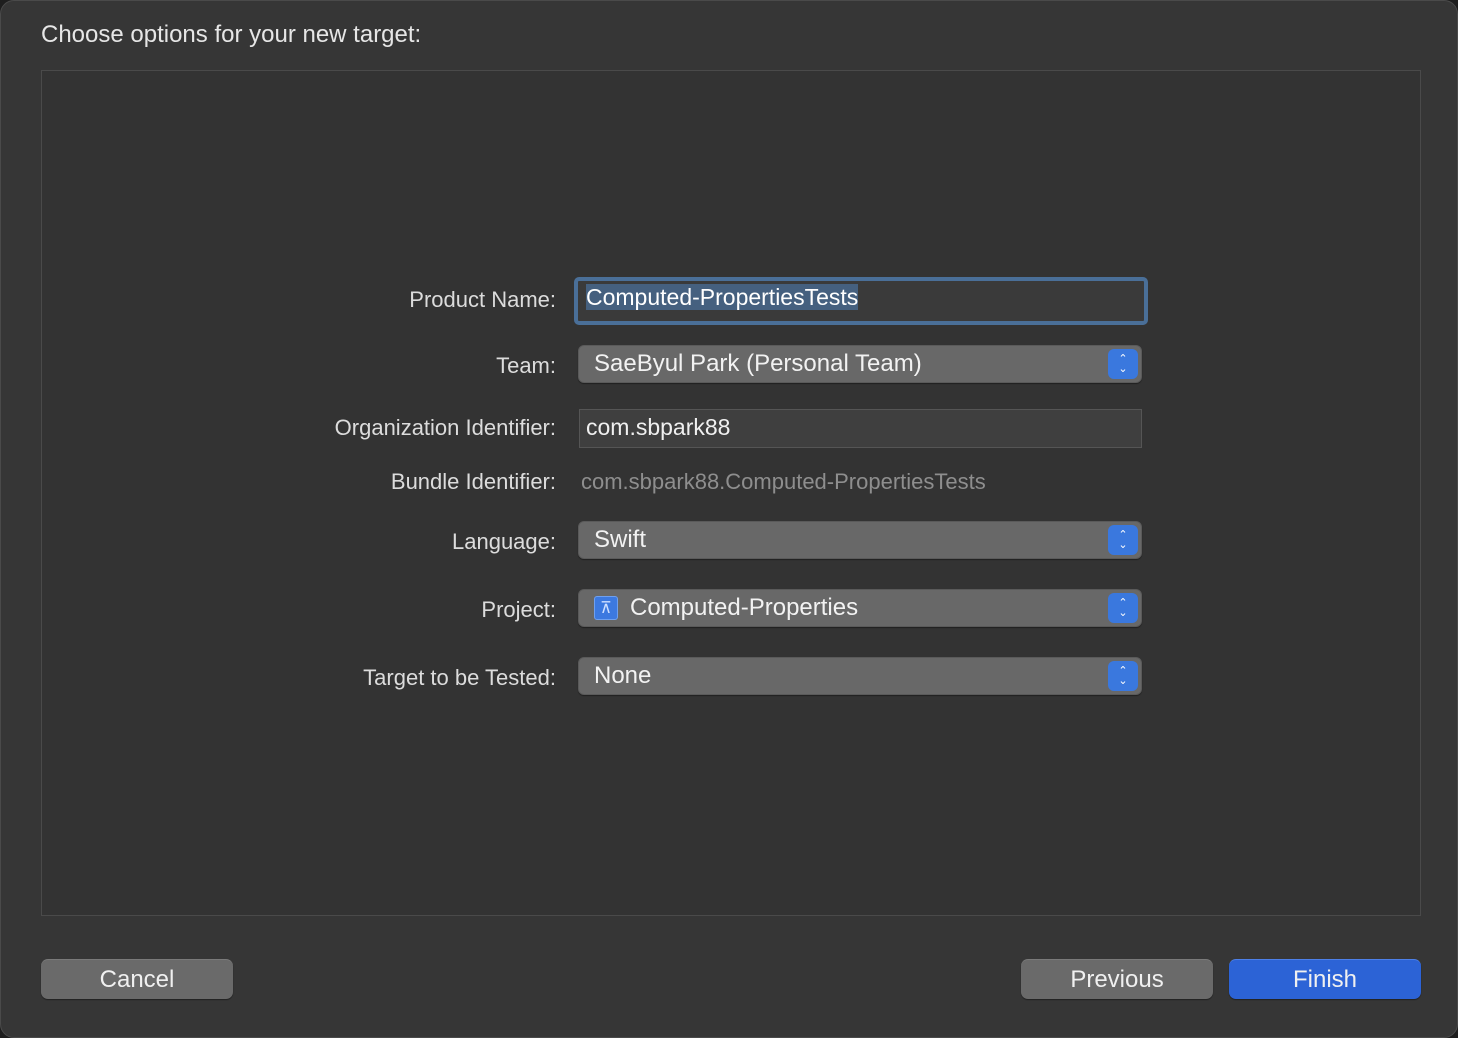  Describe the element at coordinates (860, 428) in the screenshot. I see `organization-identifier-field: com.sbpark88` at that location.